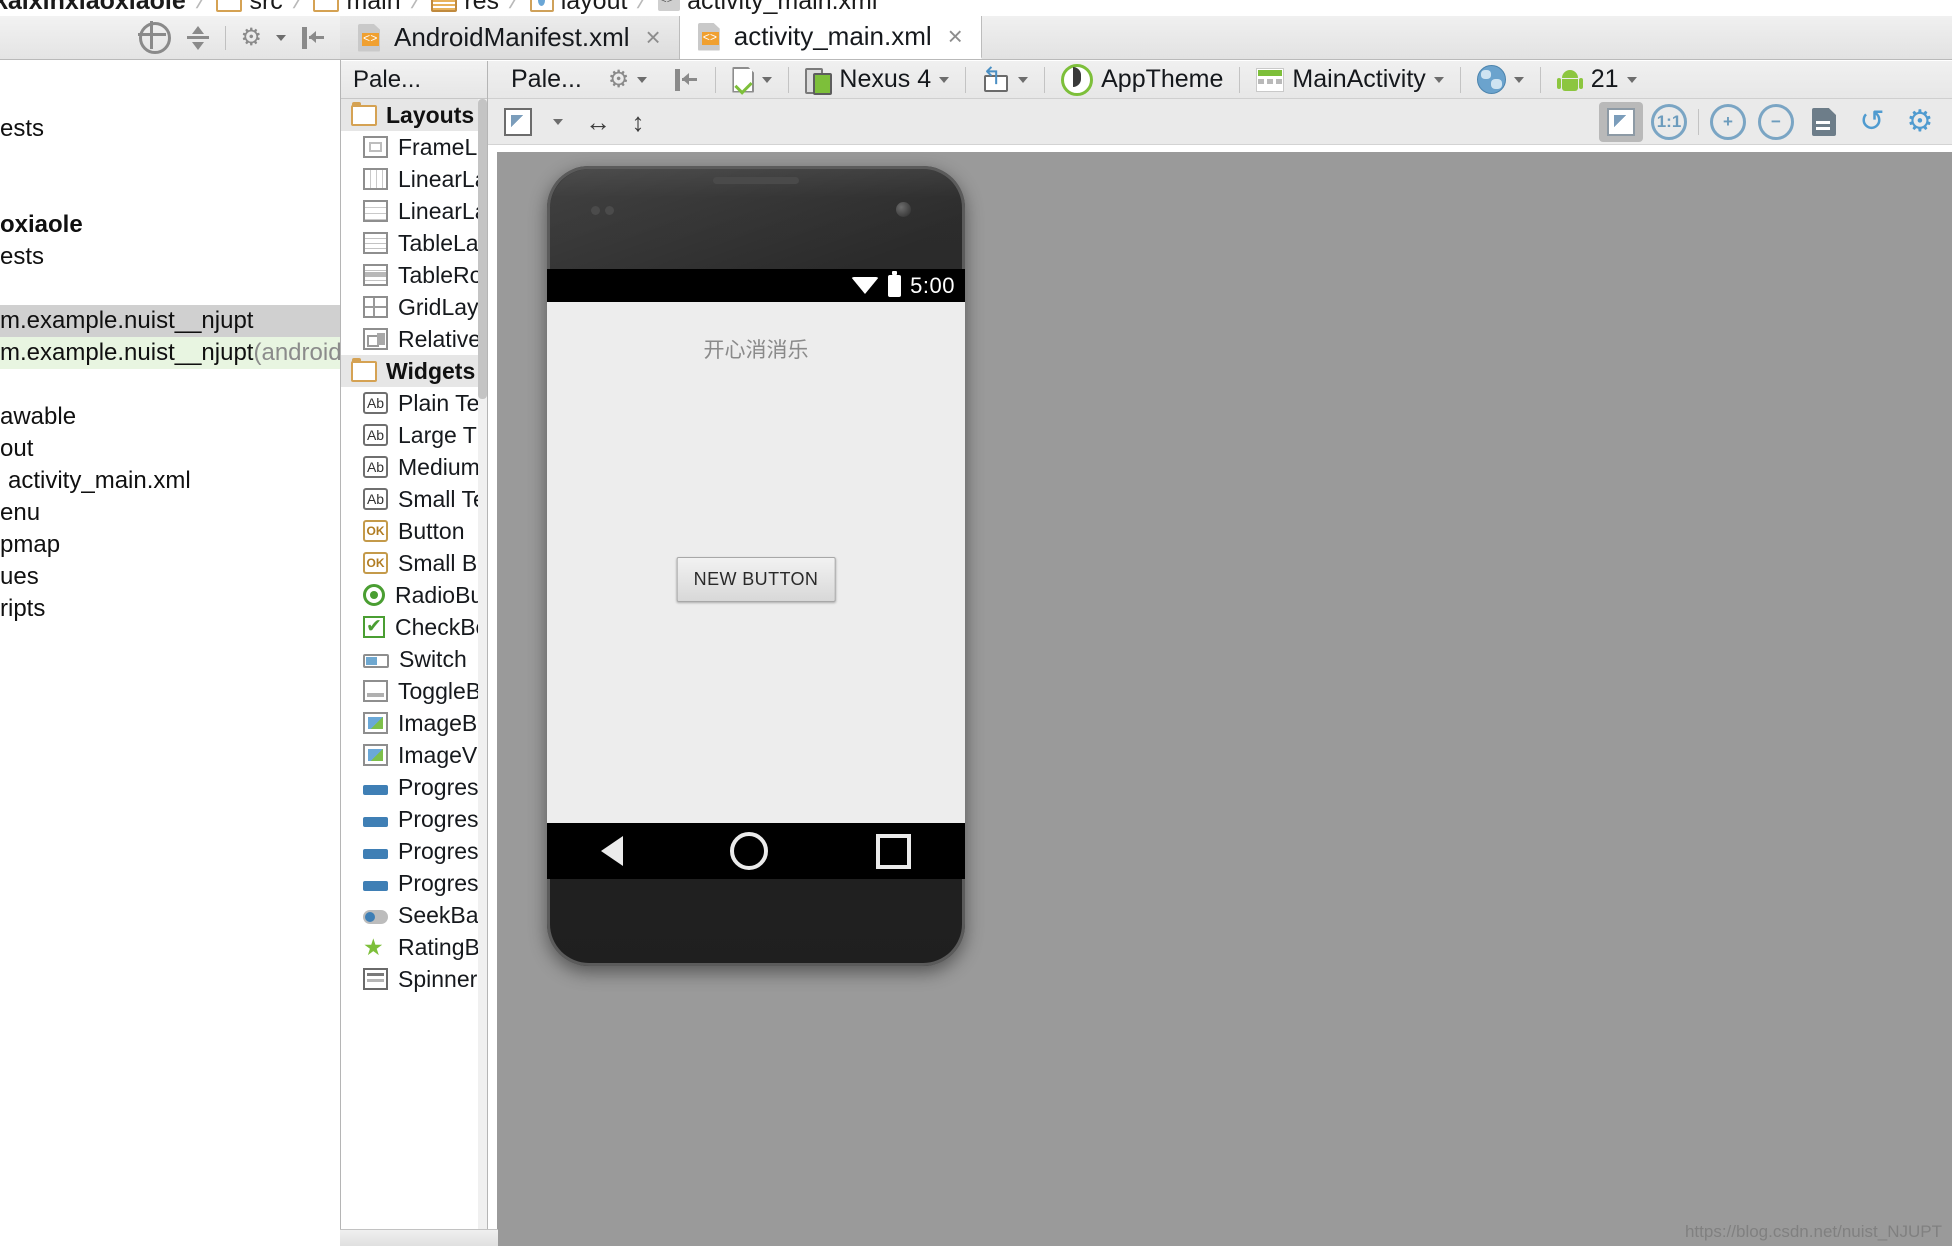 The height and width of the screenshot is (1246, 1952). I want to click on new-layout-variation-button, so click(752, 80).